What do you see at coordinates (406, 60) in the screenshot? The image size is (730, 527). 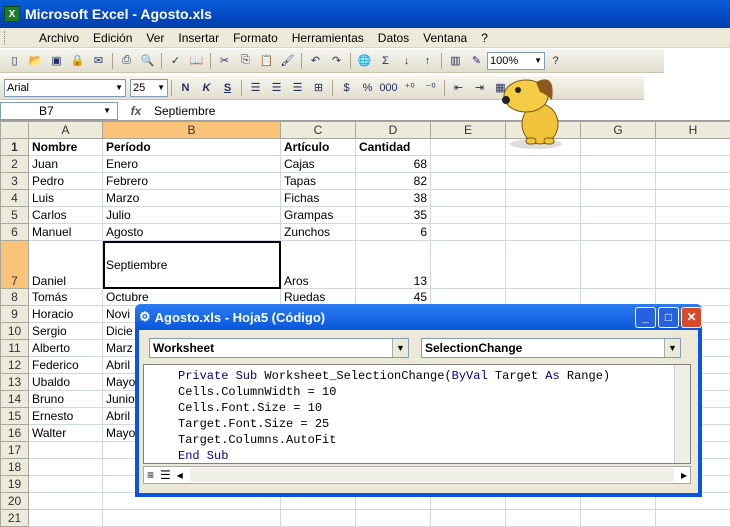 I see `sort-asc-icon: ↓` at bounding box center [406, 60].